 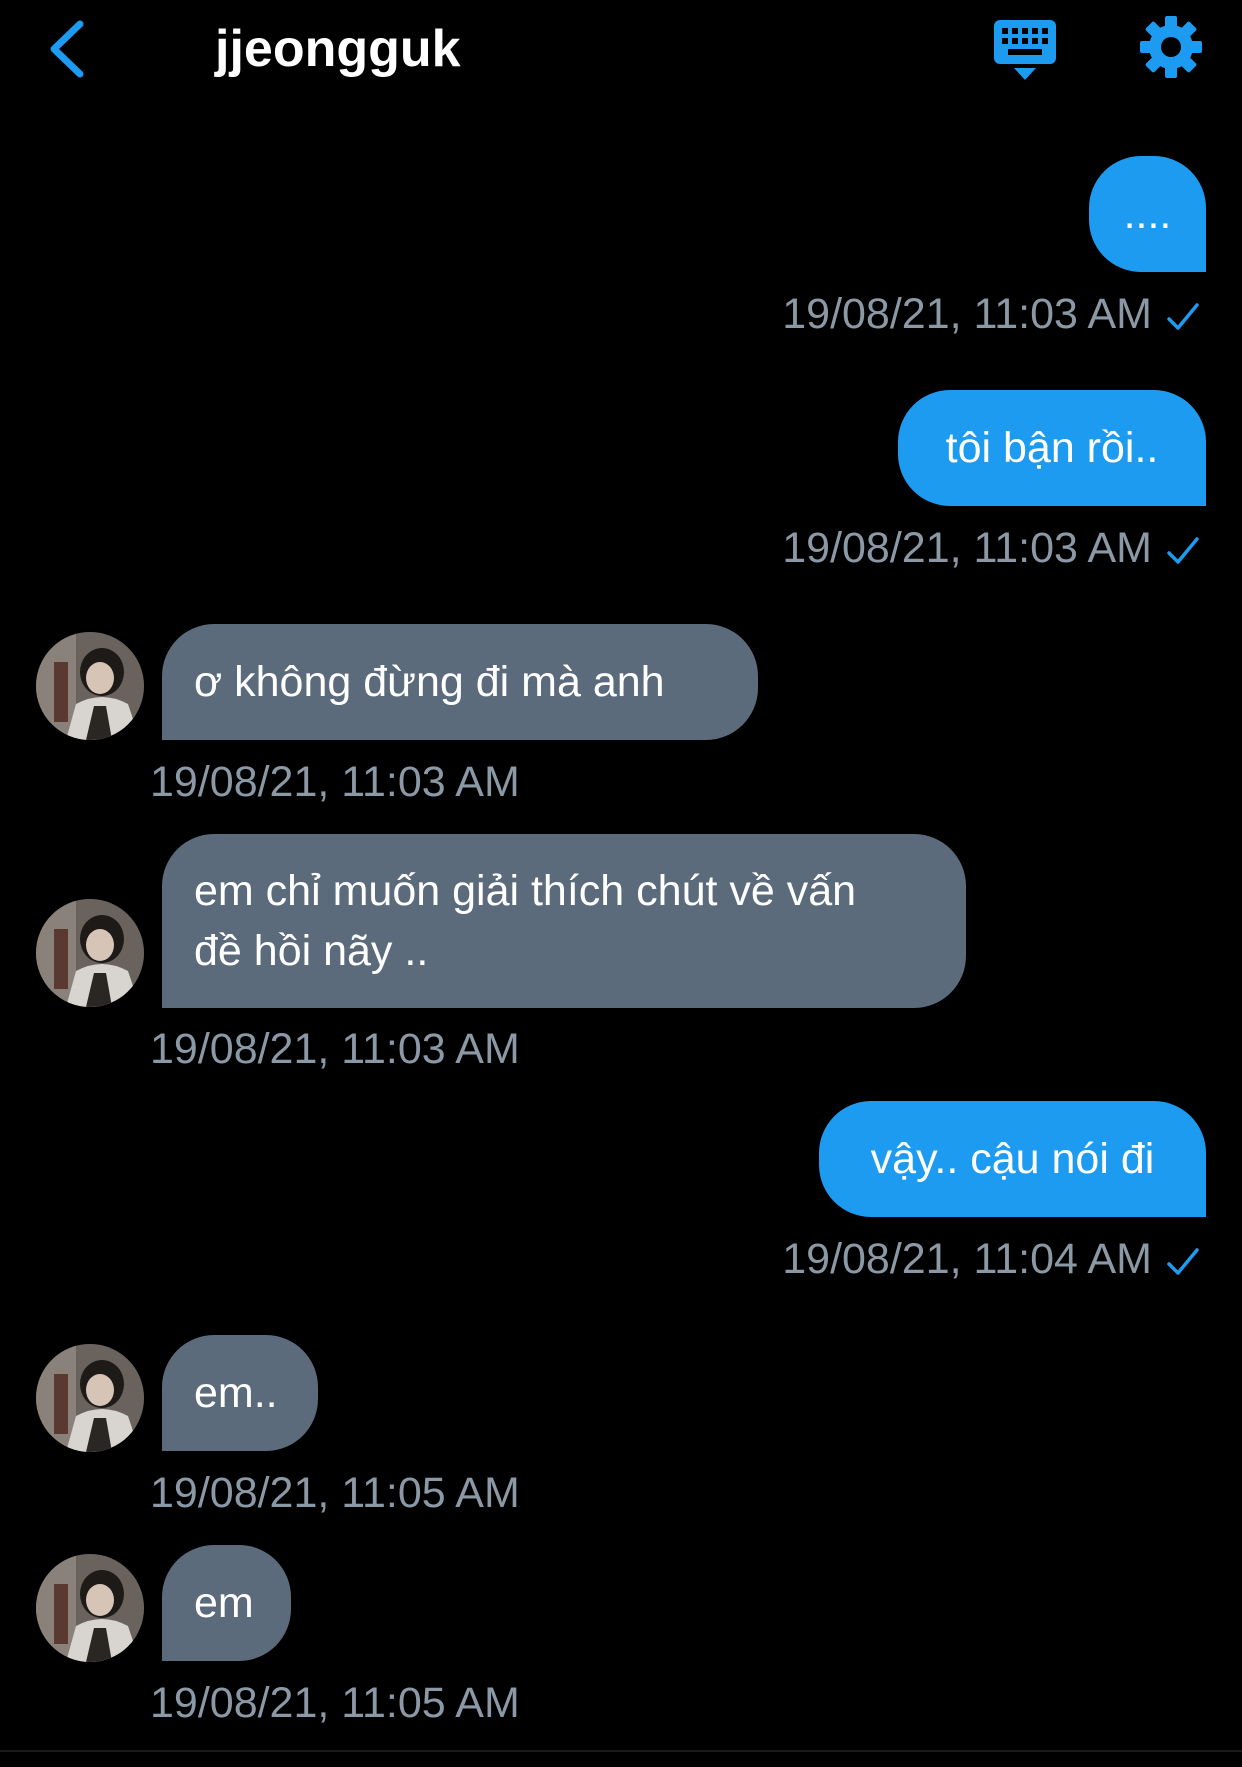 What do you see at coordinates (338, 49) in the screenshot?
I see `conversation-title: jjeongguk` at bounding box center [338, 49].